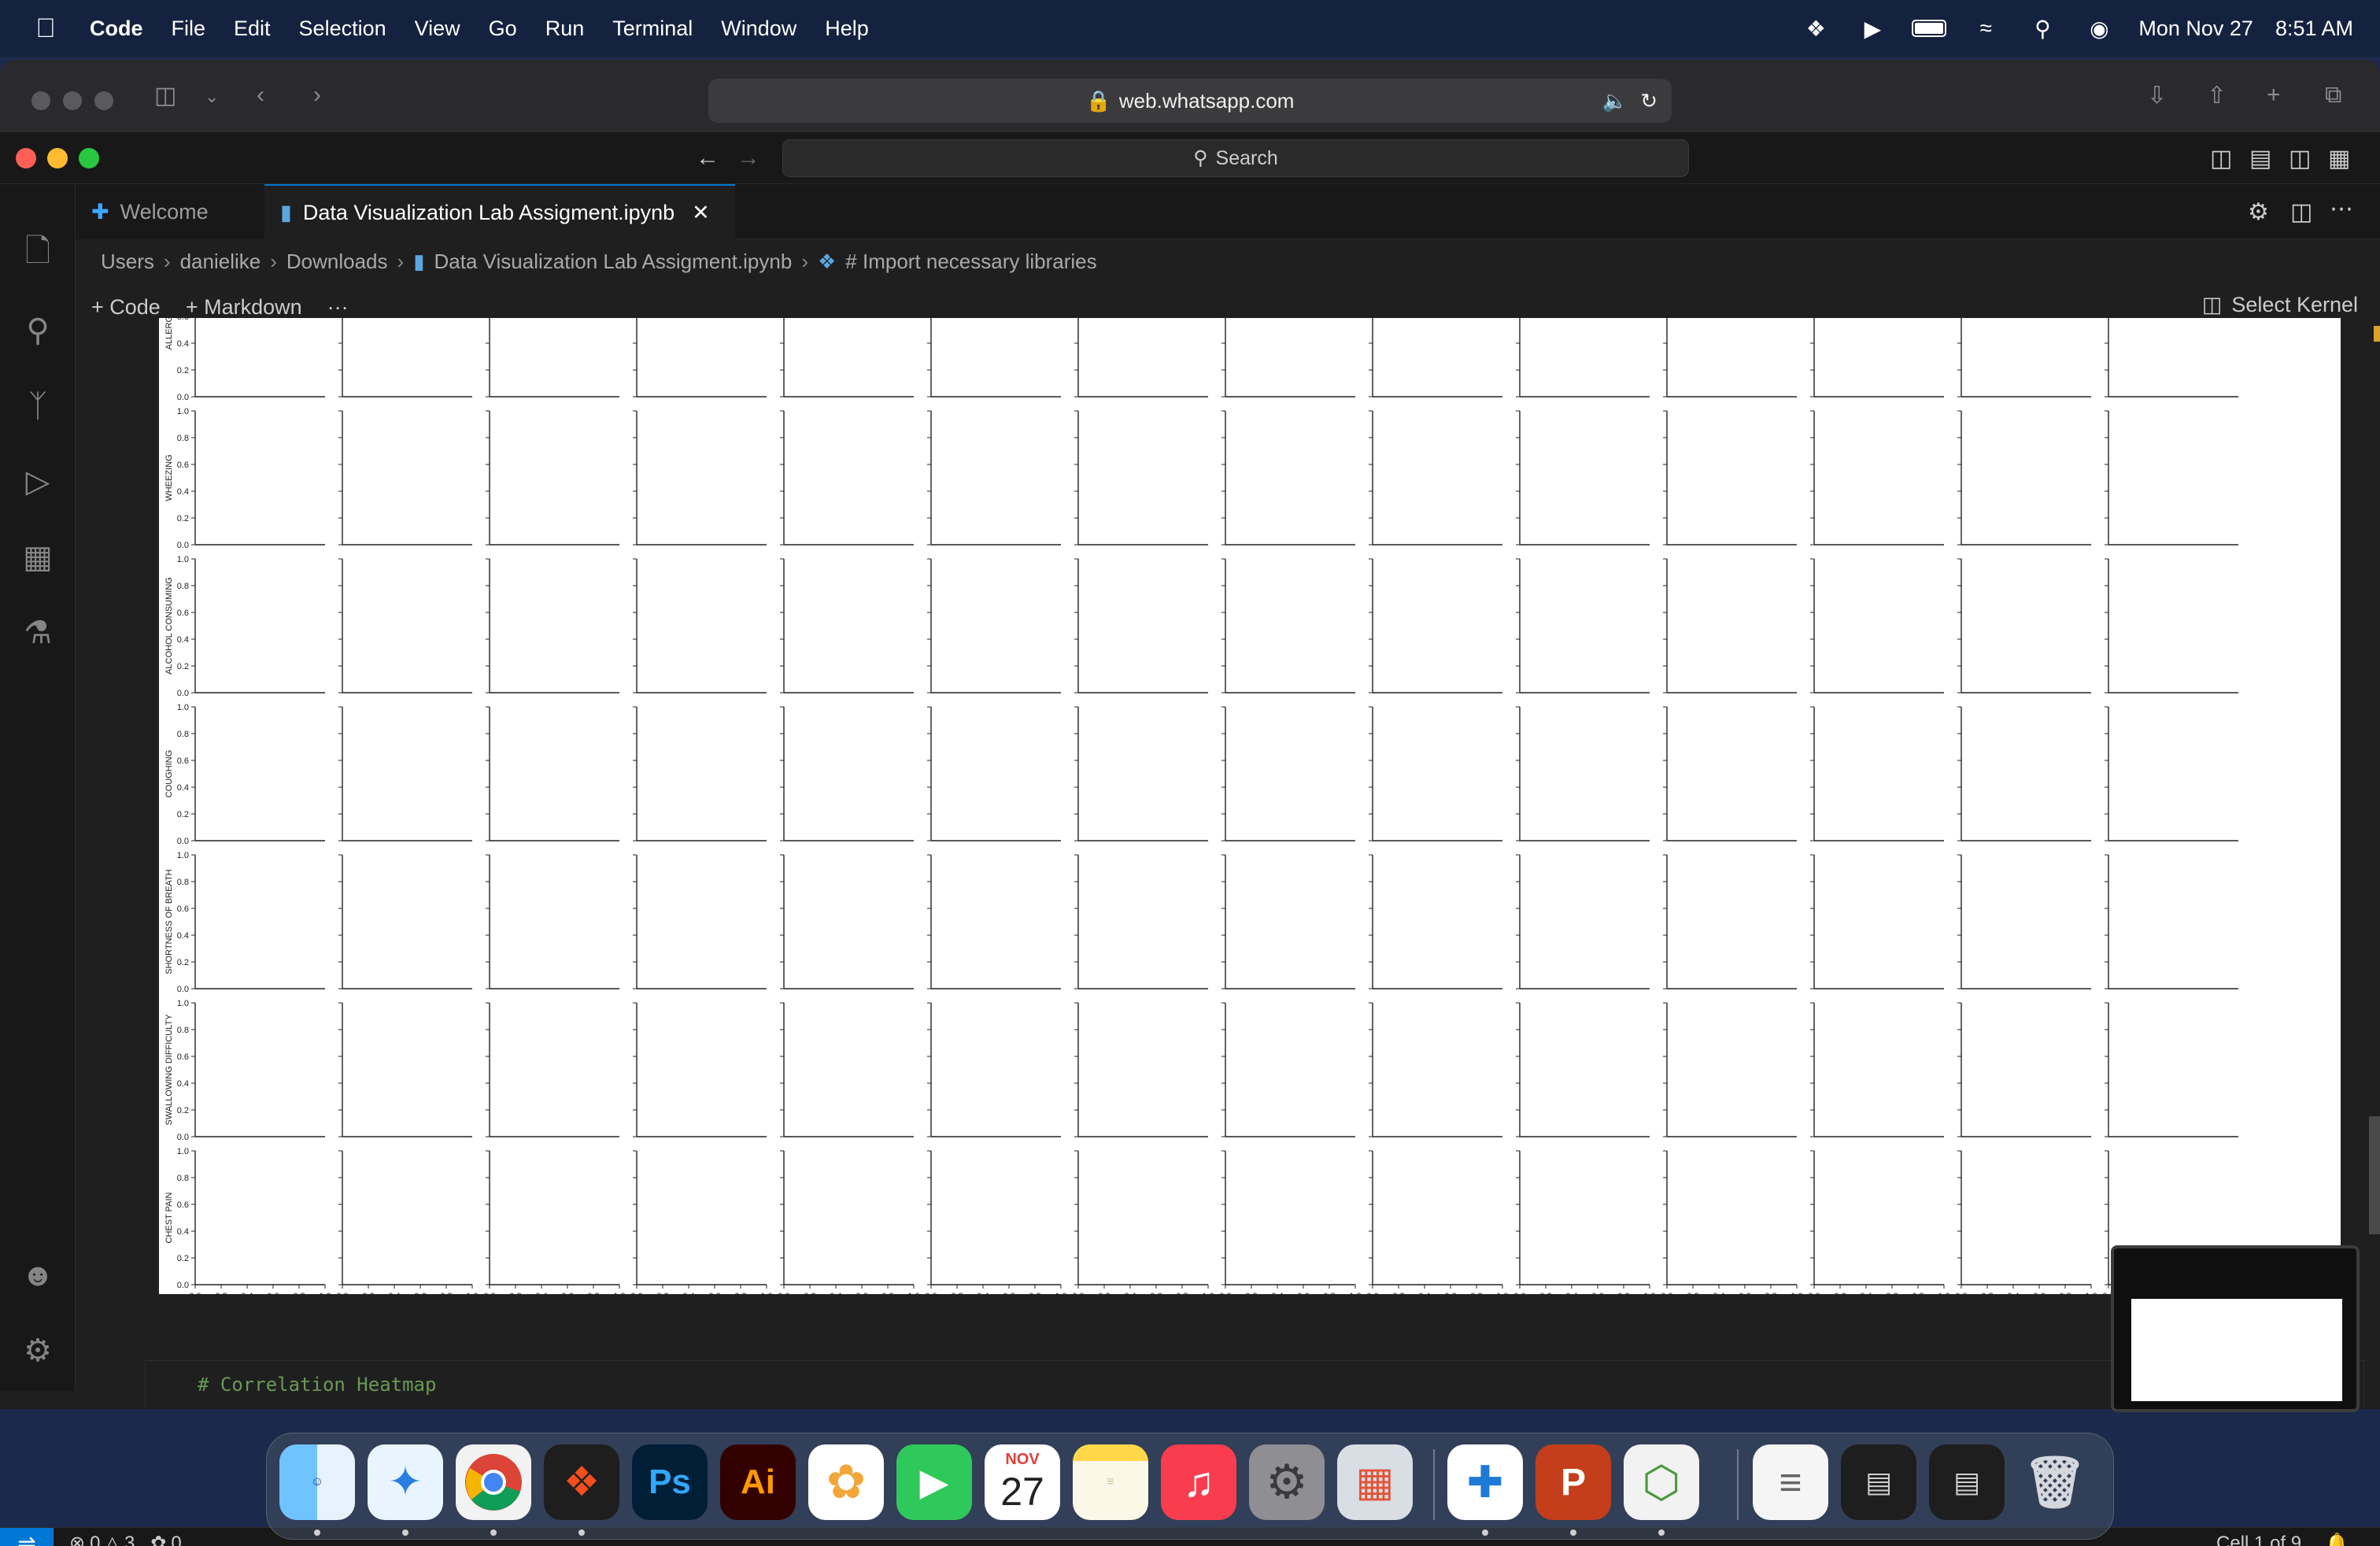 This screenshot has height=1546, width=2380. I want to click on select-kernel-button: ◫ Select Kernel, so click(2280, 305).